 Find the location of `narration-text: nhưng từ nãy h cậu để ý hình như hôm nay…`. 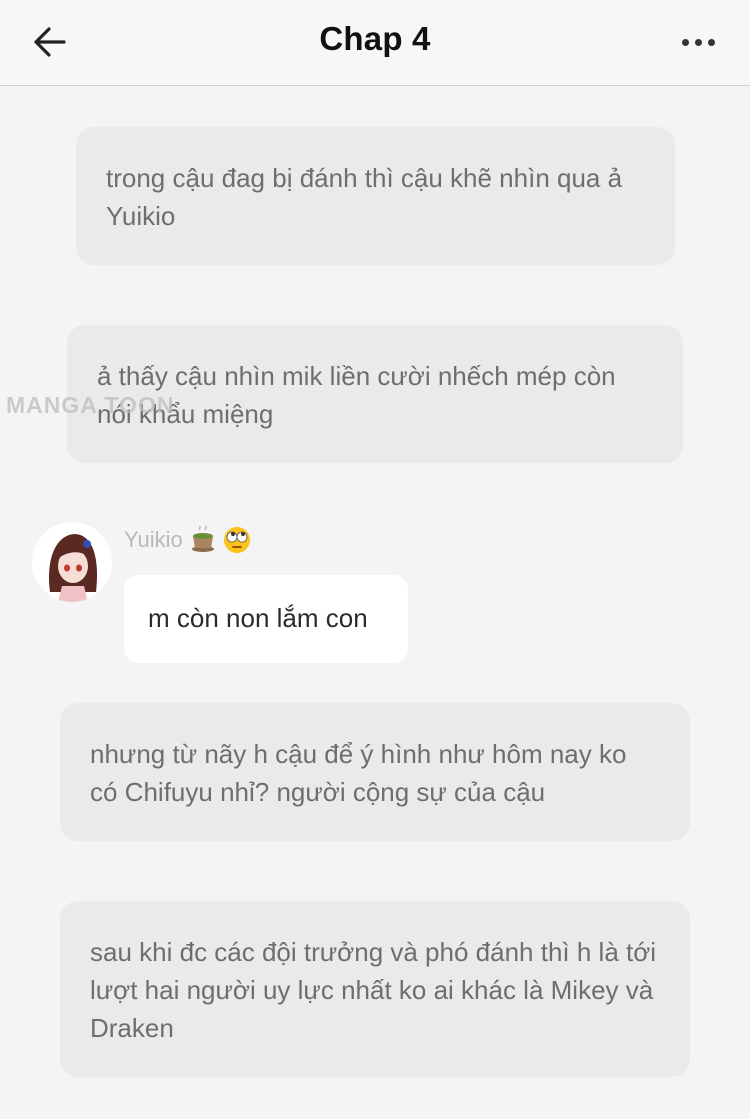

narration-text: nhưng từ nãy h cậu để ý hình như hôm nay… is located at coordinates (358, 773).